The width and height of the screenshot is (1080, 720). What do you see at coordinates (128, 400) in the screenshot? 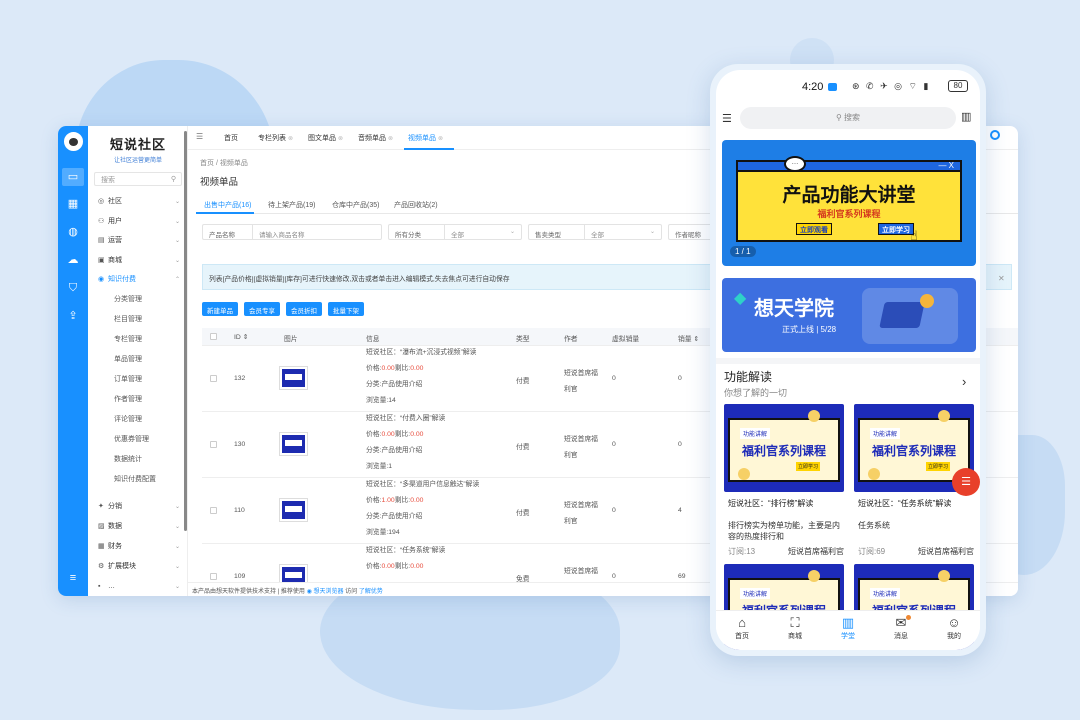
I see `submenu-item: 作者管理` at bounding box center [128, 400].